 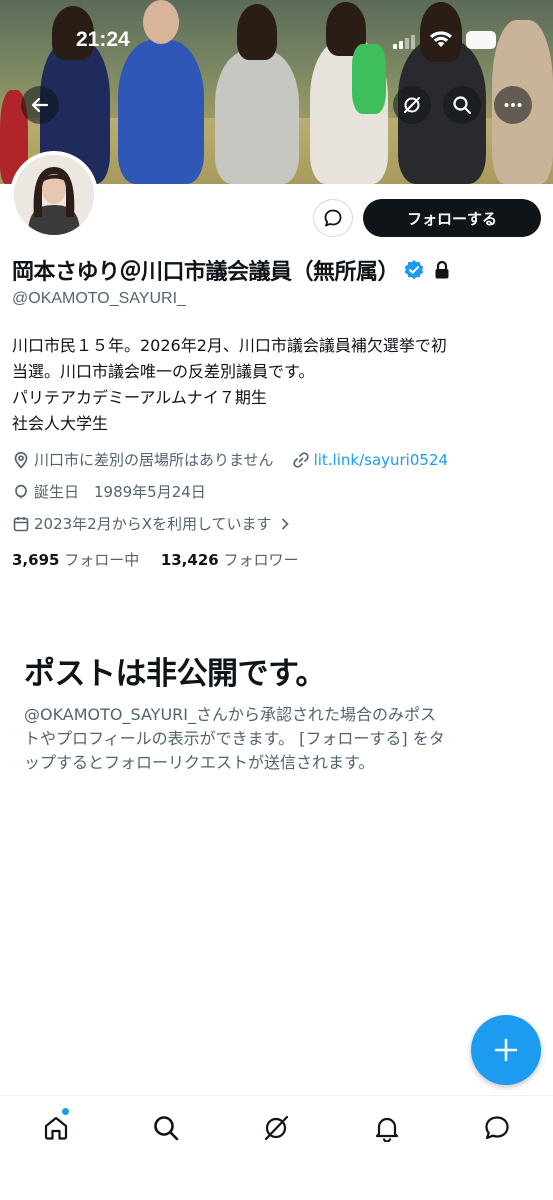 I want to click on birthday-balloon-icon, so click(x=21, y=491).